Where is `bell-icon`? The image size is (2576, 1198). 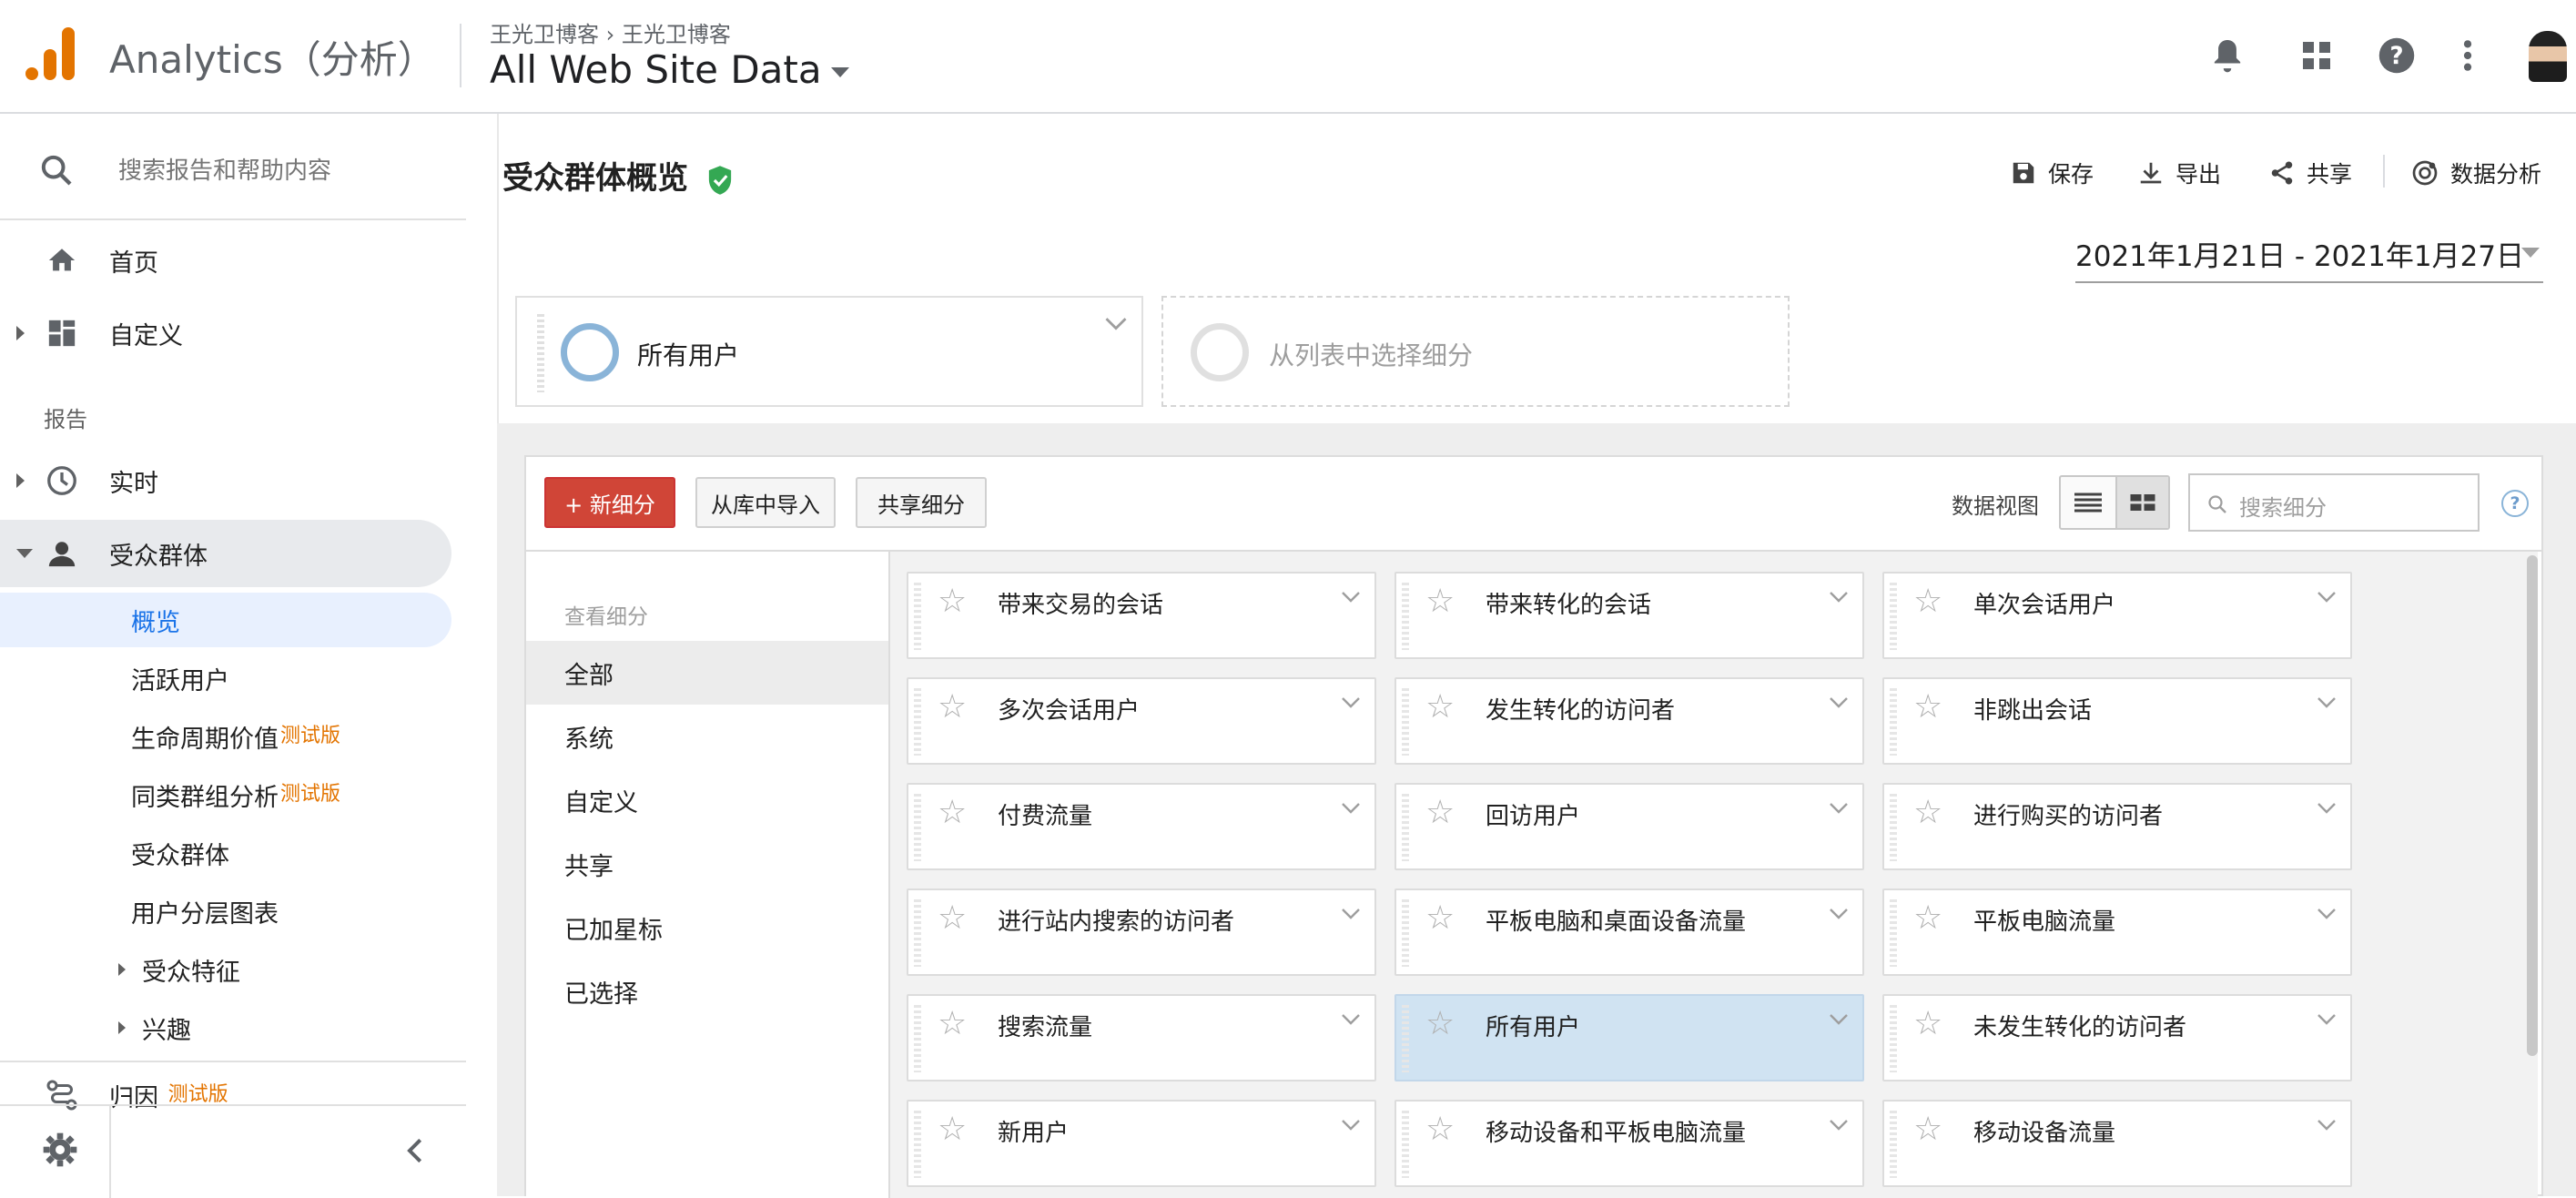 bell-icon is located at coordinates (2227, 55).